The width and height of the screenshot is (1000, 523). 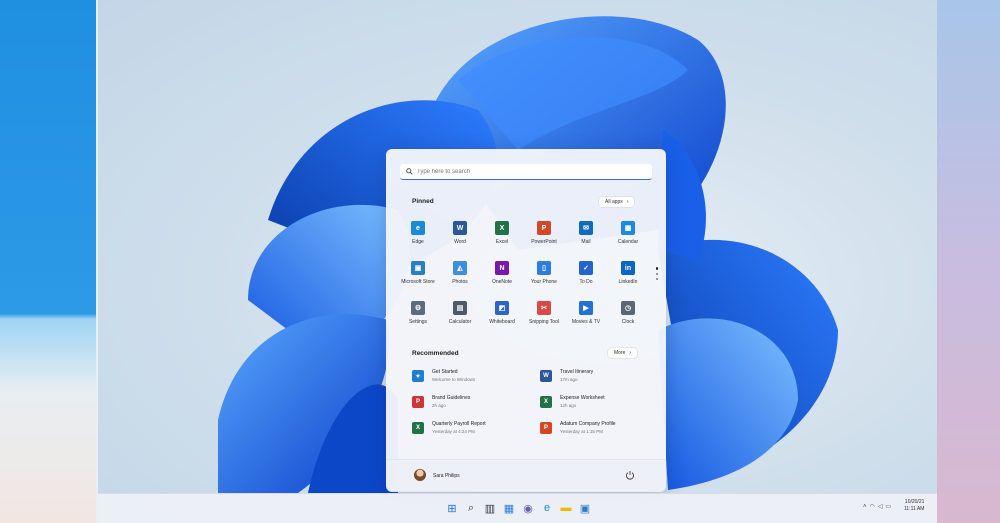 I want to click on powerpoint-icon: P, so click(x=544, y=228).